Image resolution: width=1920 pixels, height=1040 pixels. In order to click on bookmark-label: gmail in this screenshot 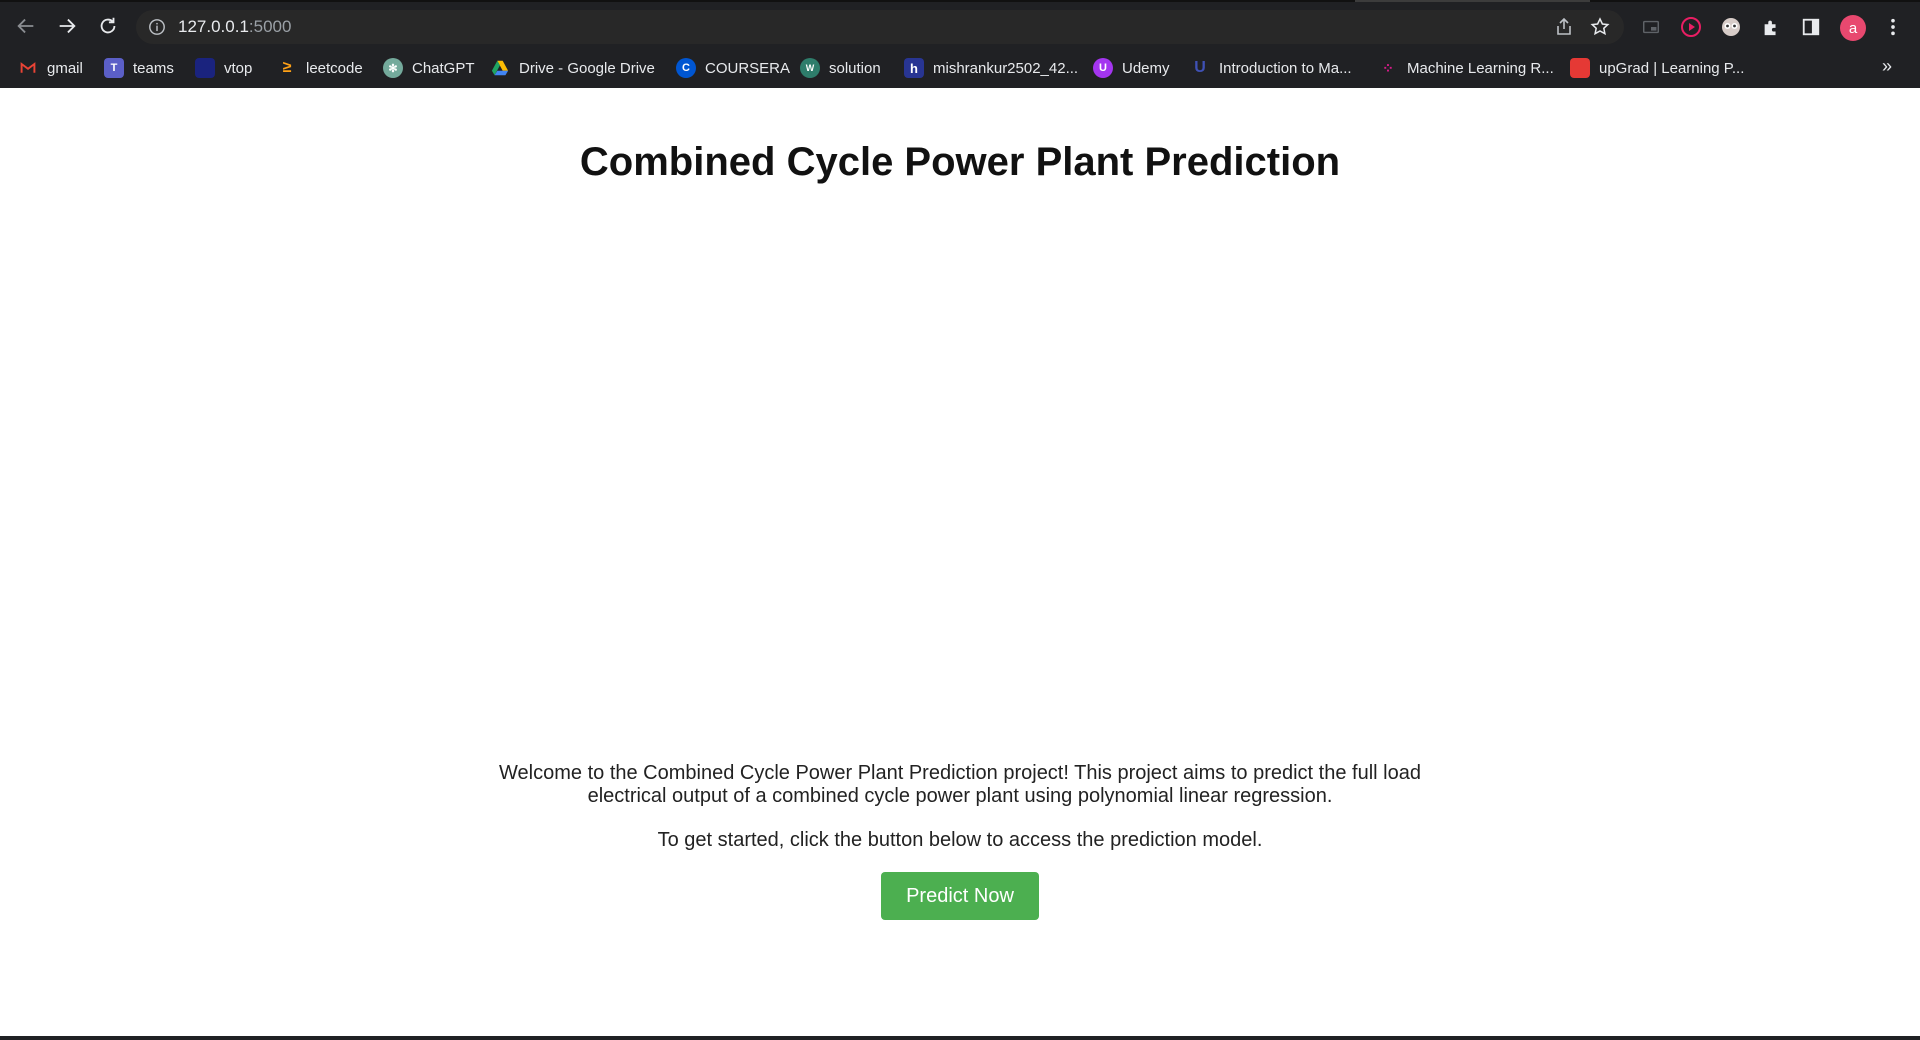, I will do `click(65, 68)`.